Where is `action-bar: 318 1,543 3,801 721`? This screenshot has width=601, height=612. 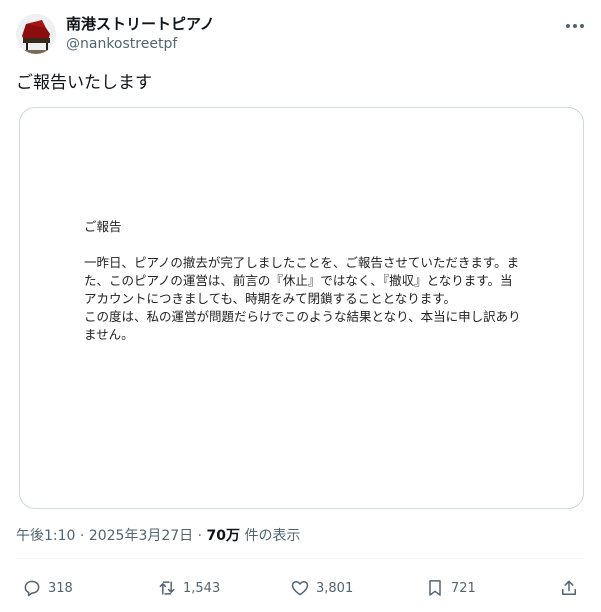 action-bar: 318 1,543 3,801 721 is located at coordinates (300, 588).